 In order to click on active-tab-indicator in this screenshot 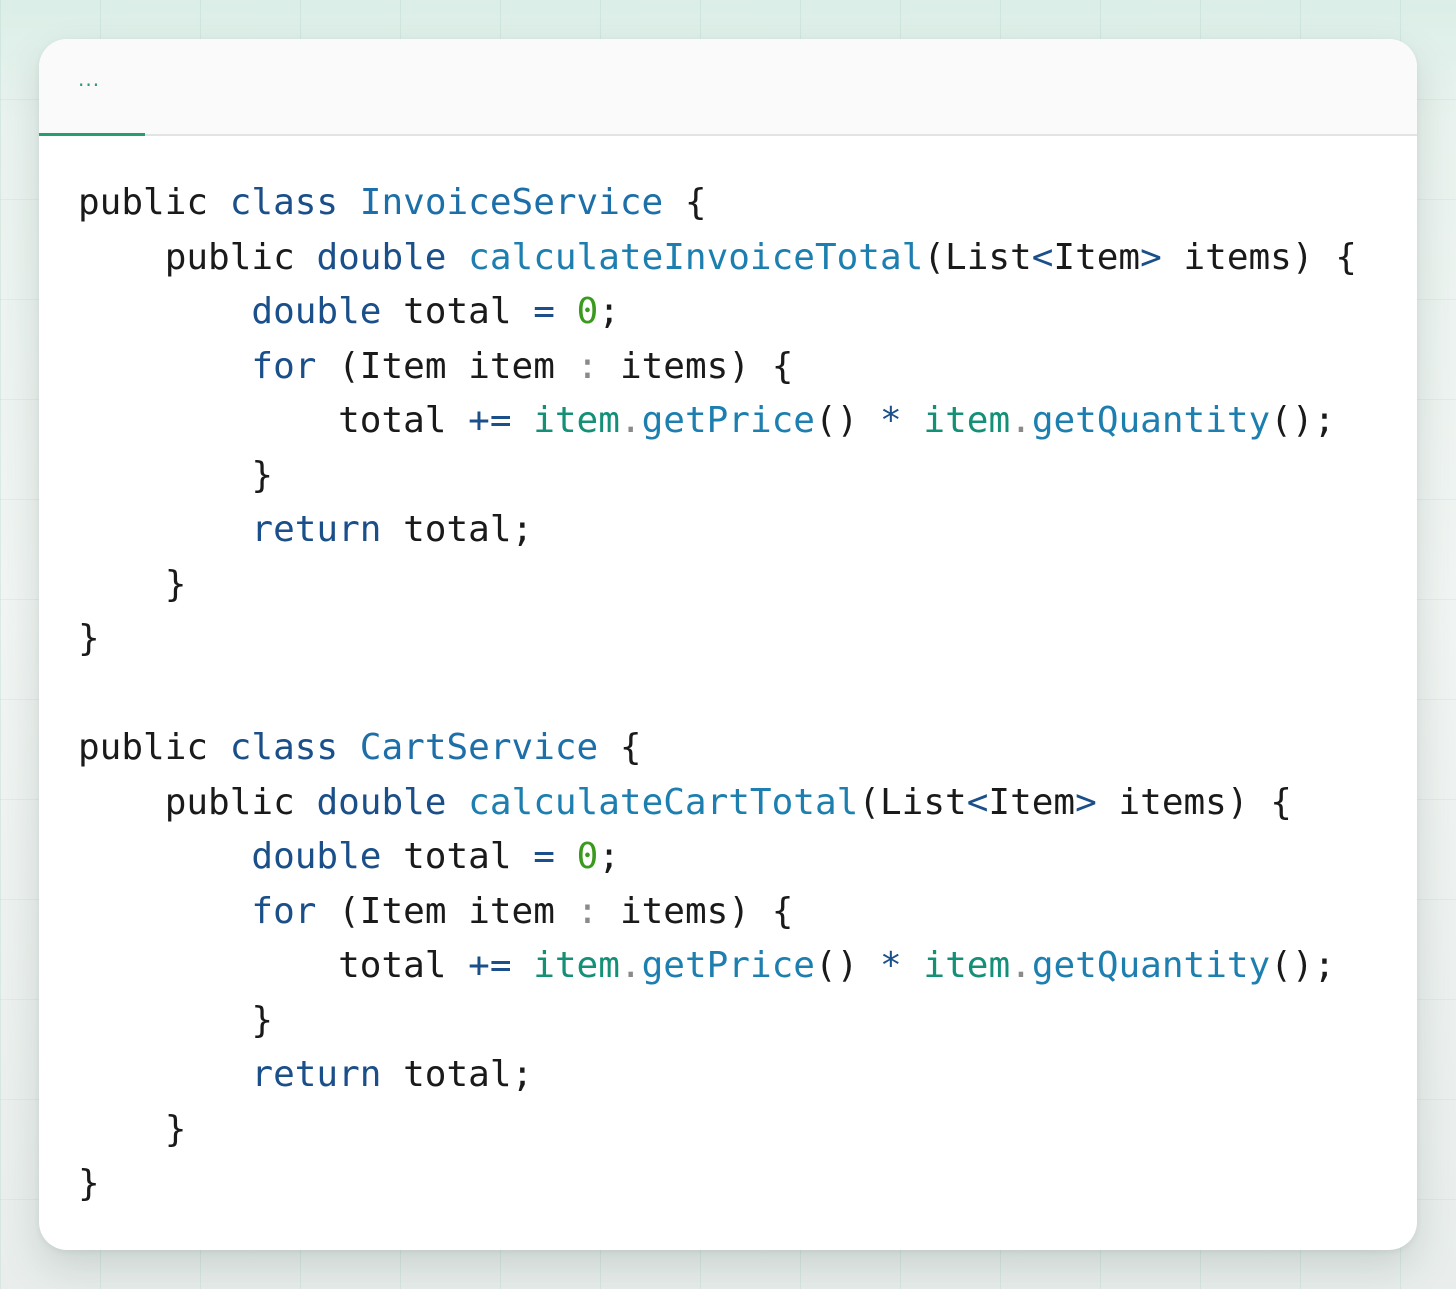, I will do `click(92, 134)`.